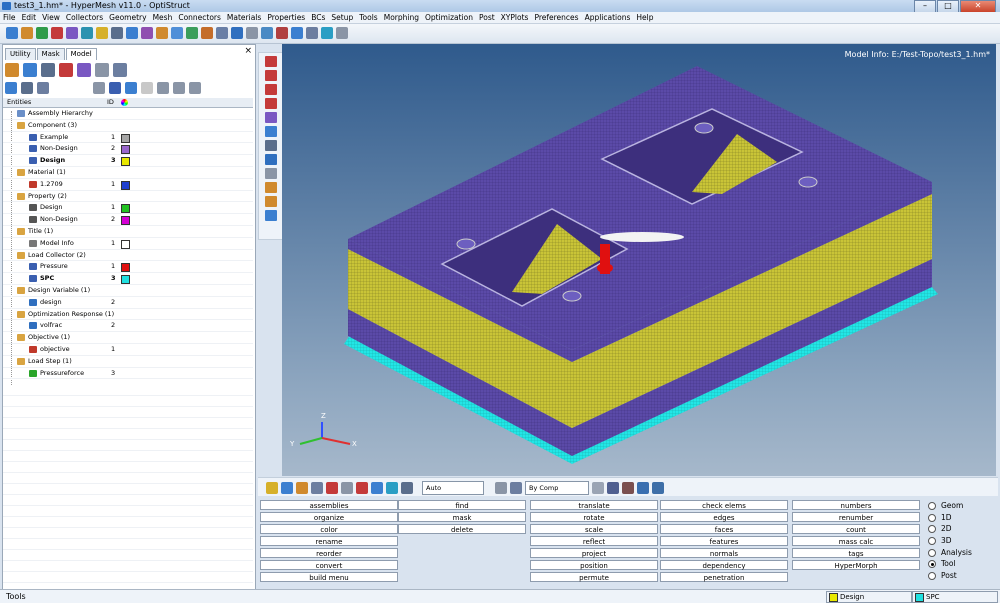 This screenshot has height=603, width=1000. What do you see at coordinates (724, 577) in the screenshot?
I see `penetration-button: penetration` at bounding box center [724, 577].